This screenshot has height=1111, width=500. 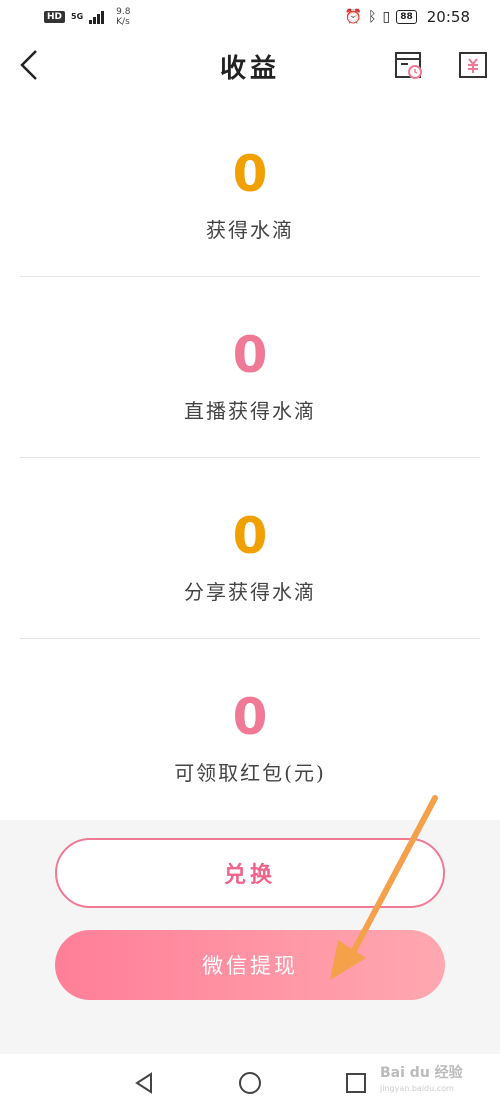 I want to click on stat-label: 可领取红包(元), so click(x=250, y=773).